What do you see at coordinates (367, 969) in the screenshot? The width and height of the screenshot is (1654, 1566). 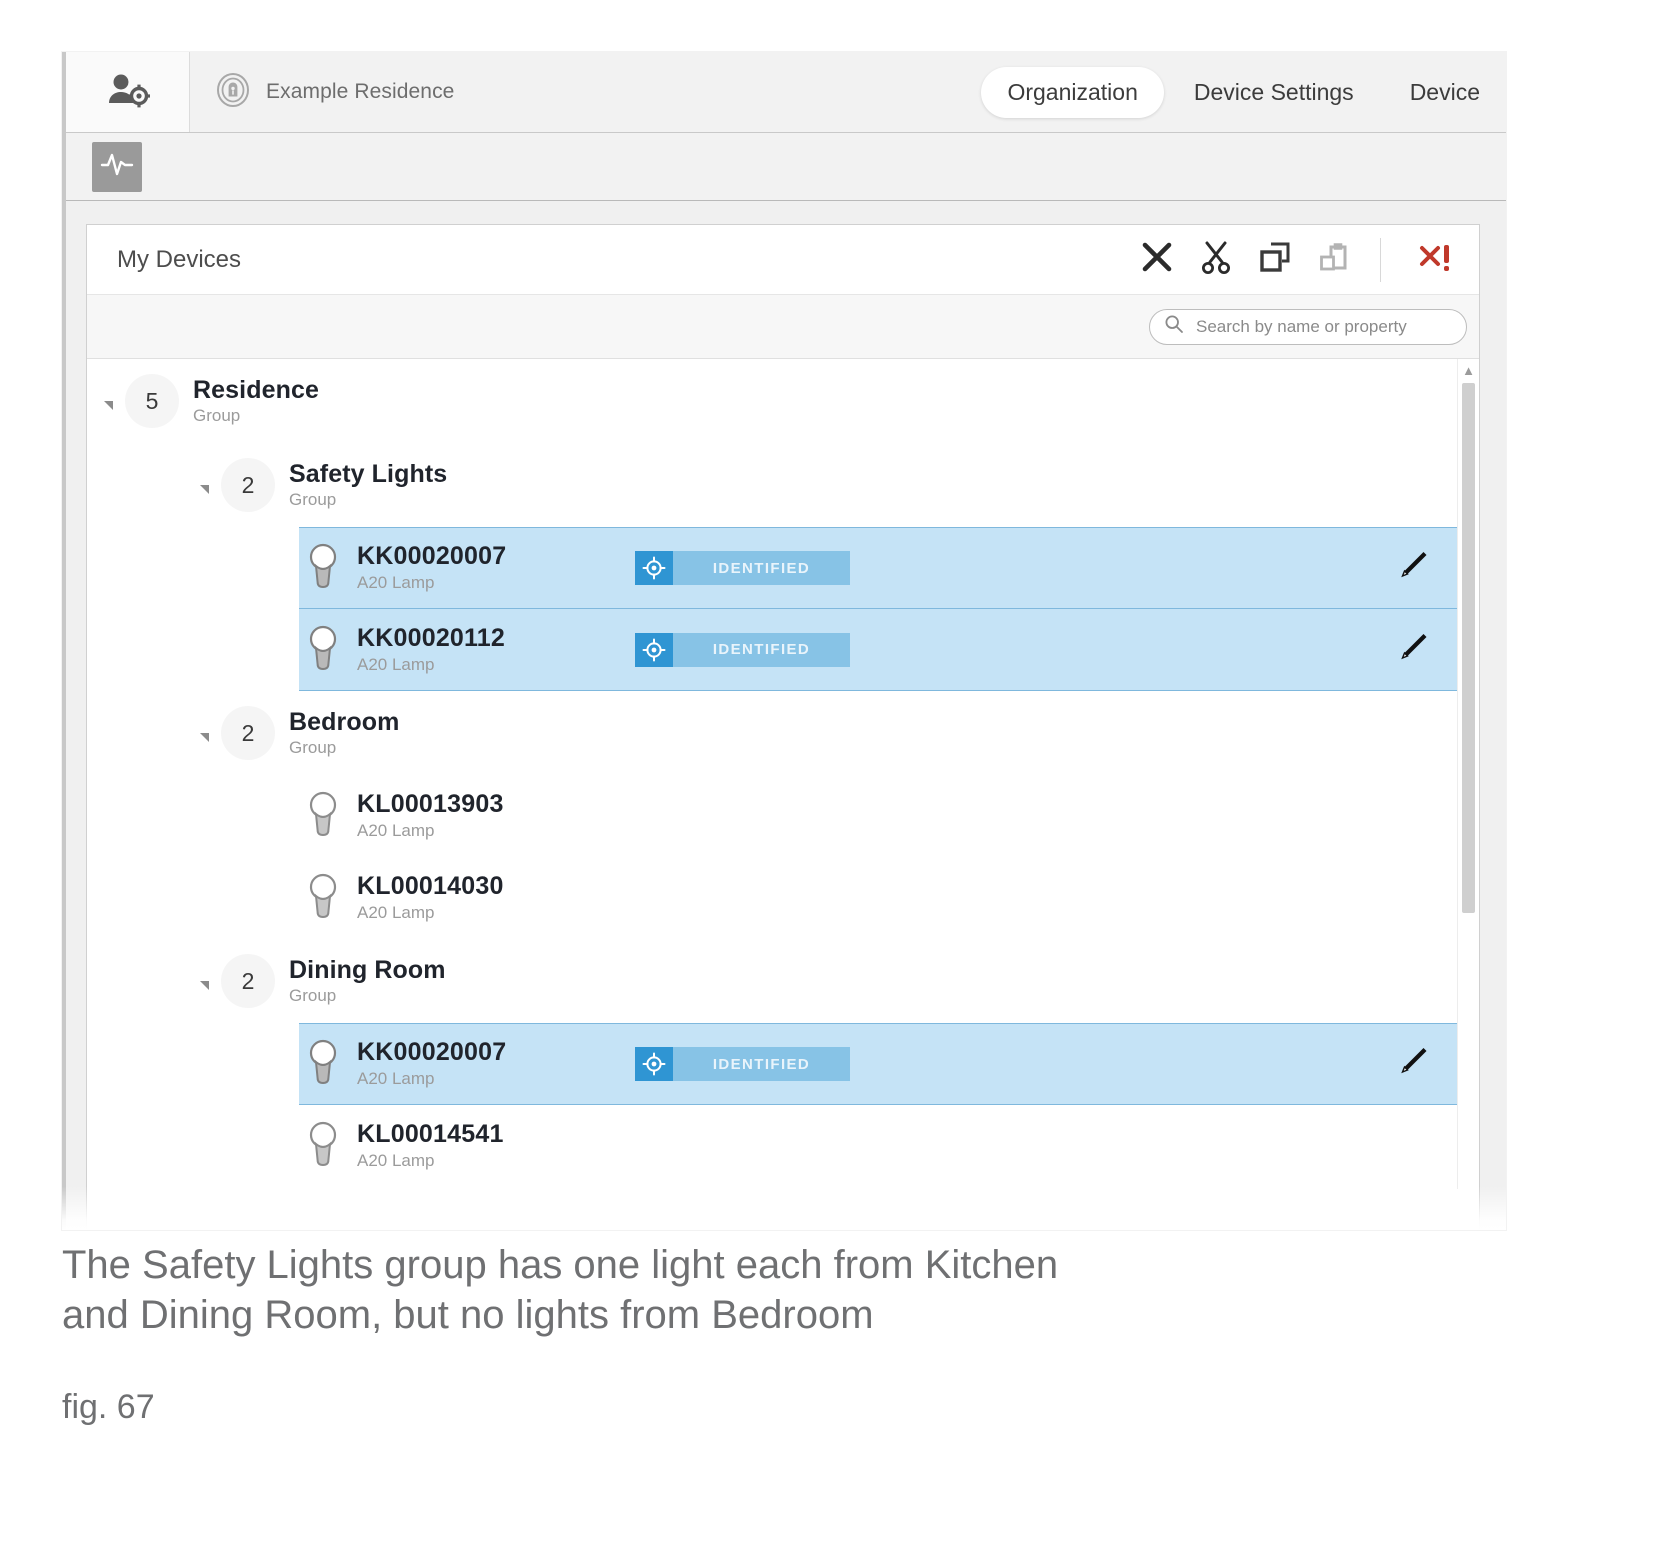 I see `group-name: Dining Room` at bounding box center [367, 969].